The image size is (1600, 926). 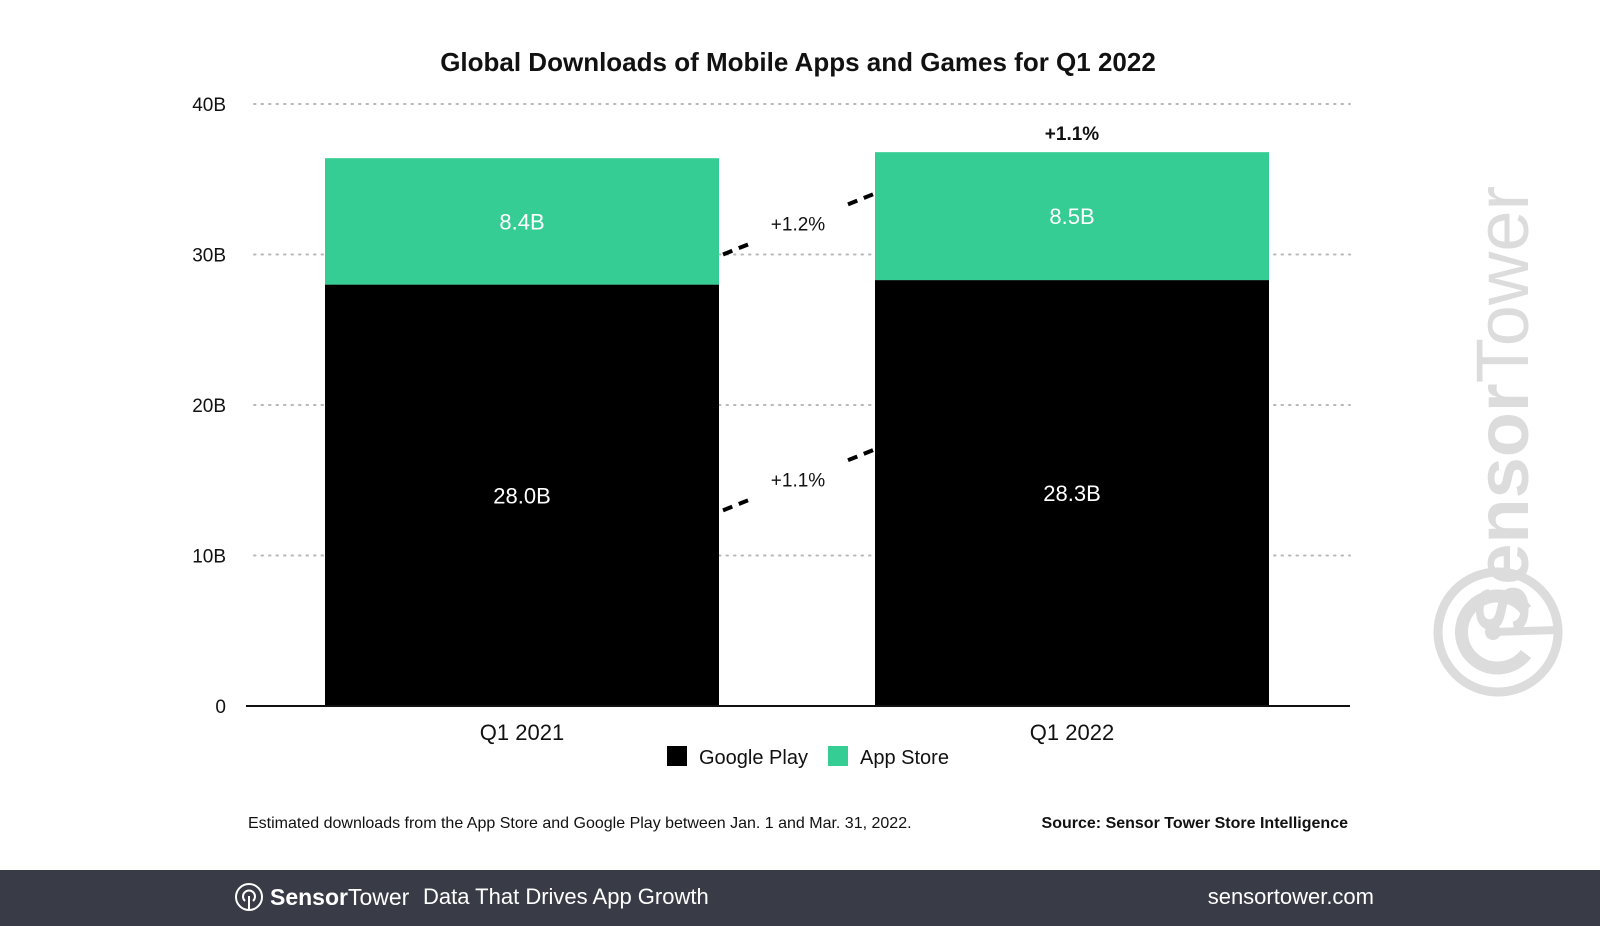 I want to click on y-tick-label: 20B, so click(x=209, y=406).